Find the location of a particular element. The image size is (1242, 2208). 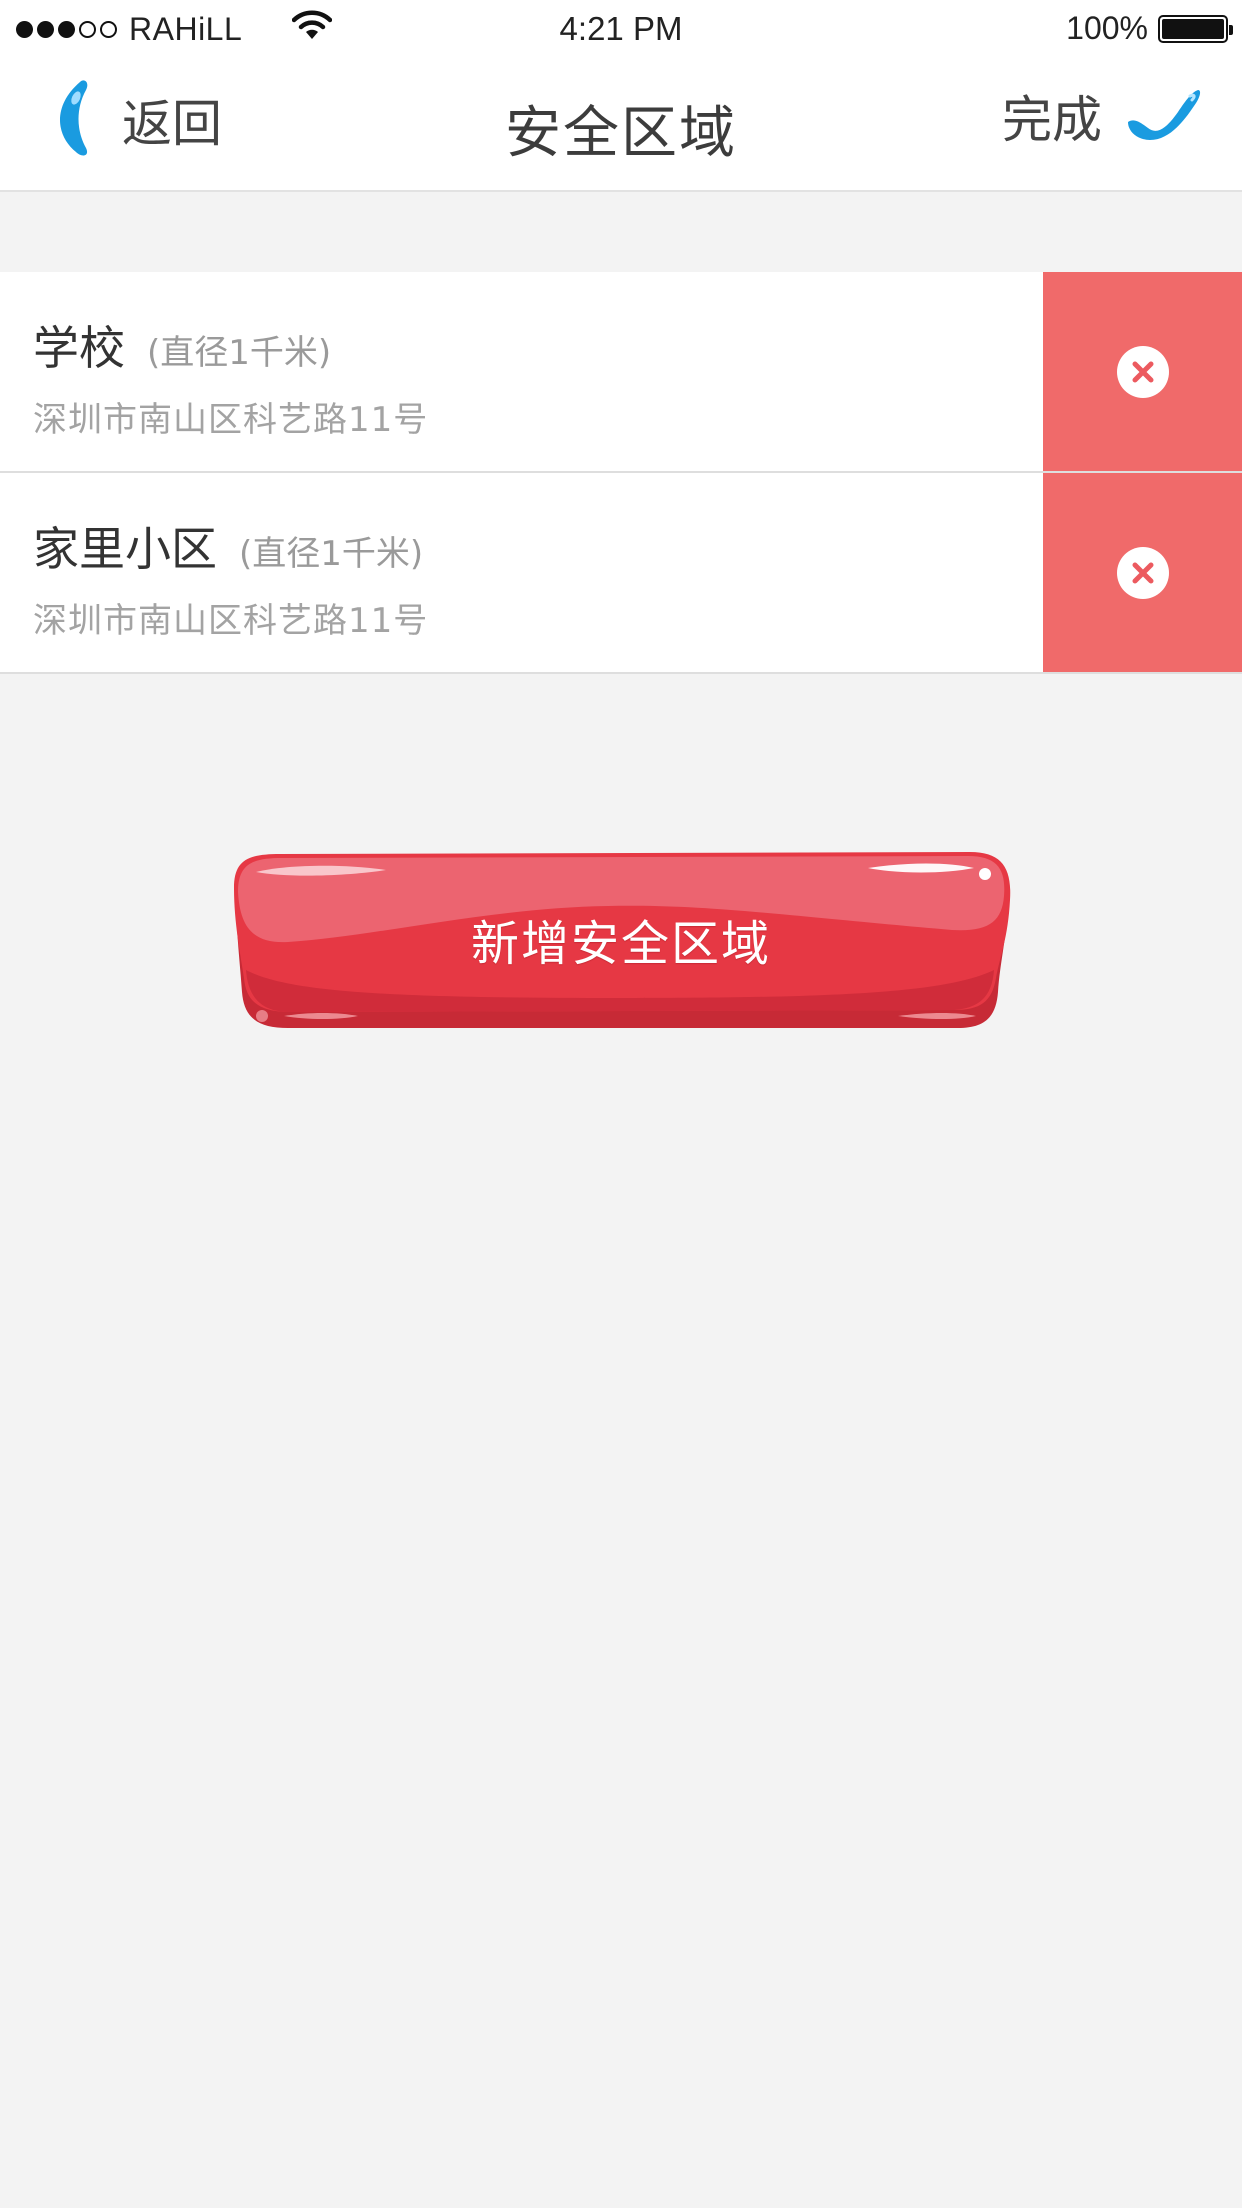

status-time: 4:21 PM is located at coordinates (621, 28).